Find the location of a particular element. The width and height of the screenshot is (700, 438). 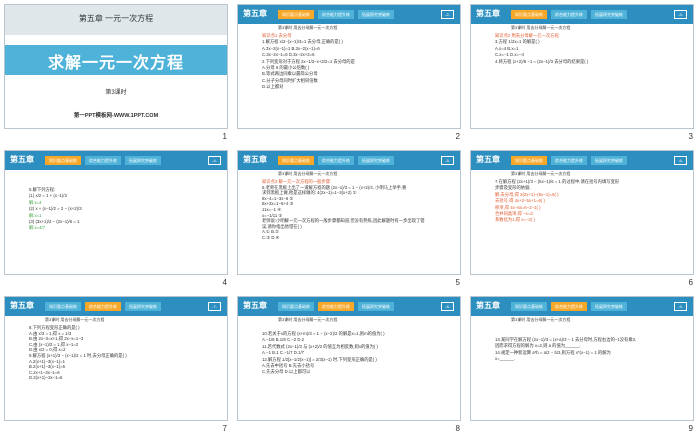

page-indicator: -5- is located at coordinates (447, 160).